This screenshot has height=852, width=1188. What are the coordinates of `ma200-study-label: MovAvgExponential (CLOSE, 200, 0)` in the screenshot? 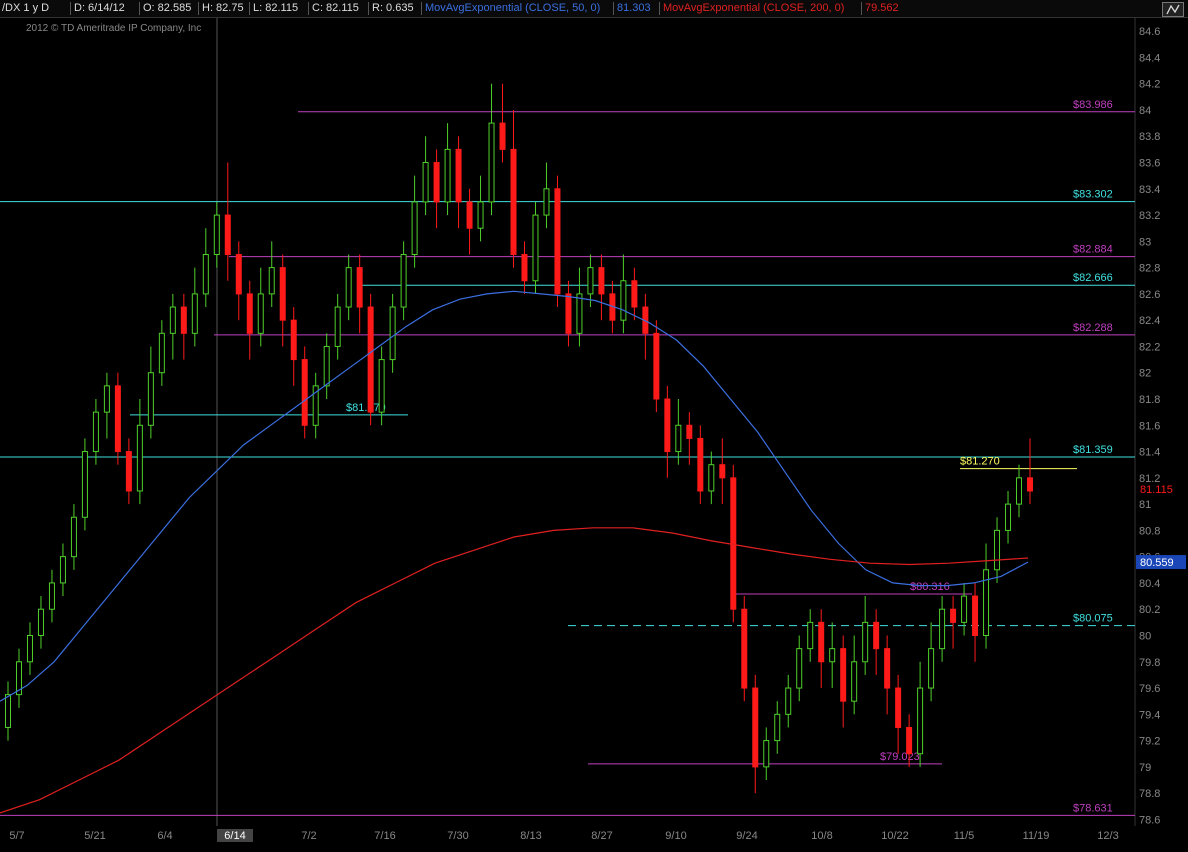 It's located at (753, 8).